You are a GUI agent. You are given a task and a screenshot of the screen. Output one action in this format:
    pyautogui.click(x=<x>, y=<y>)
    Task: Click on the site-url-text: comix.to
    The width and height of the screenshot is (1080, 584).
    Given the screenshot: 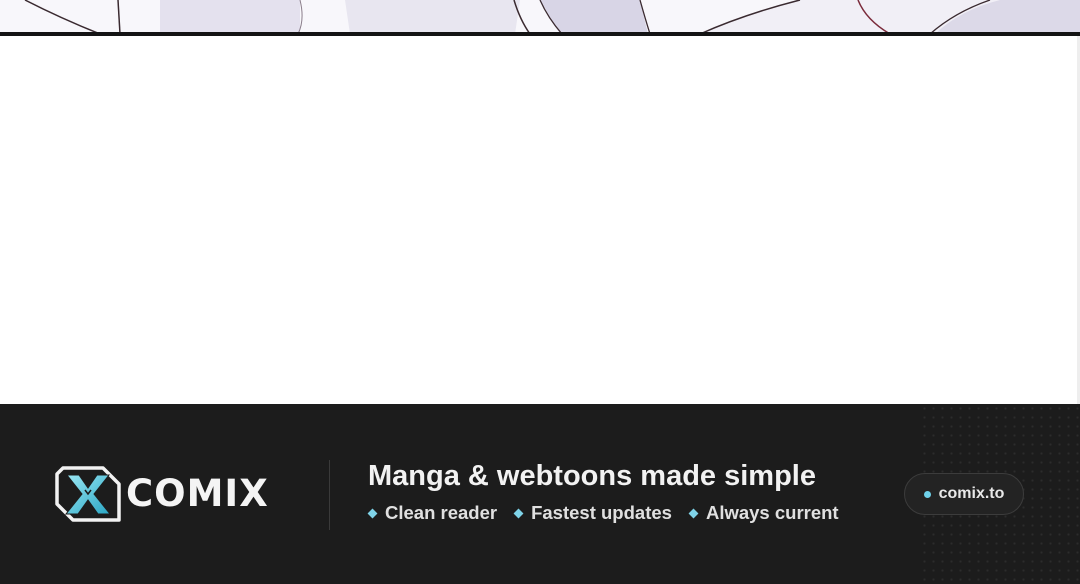 What is the action you would take?
    pyautogui.click(x=971, y=493)
    